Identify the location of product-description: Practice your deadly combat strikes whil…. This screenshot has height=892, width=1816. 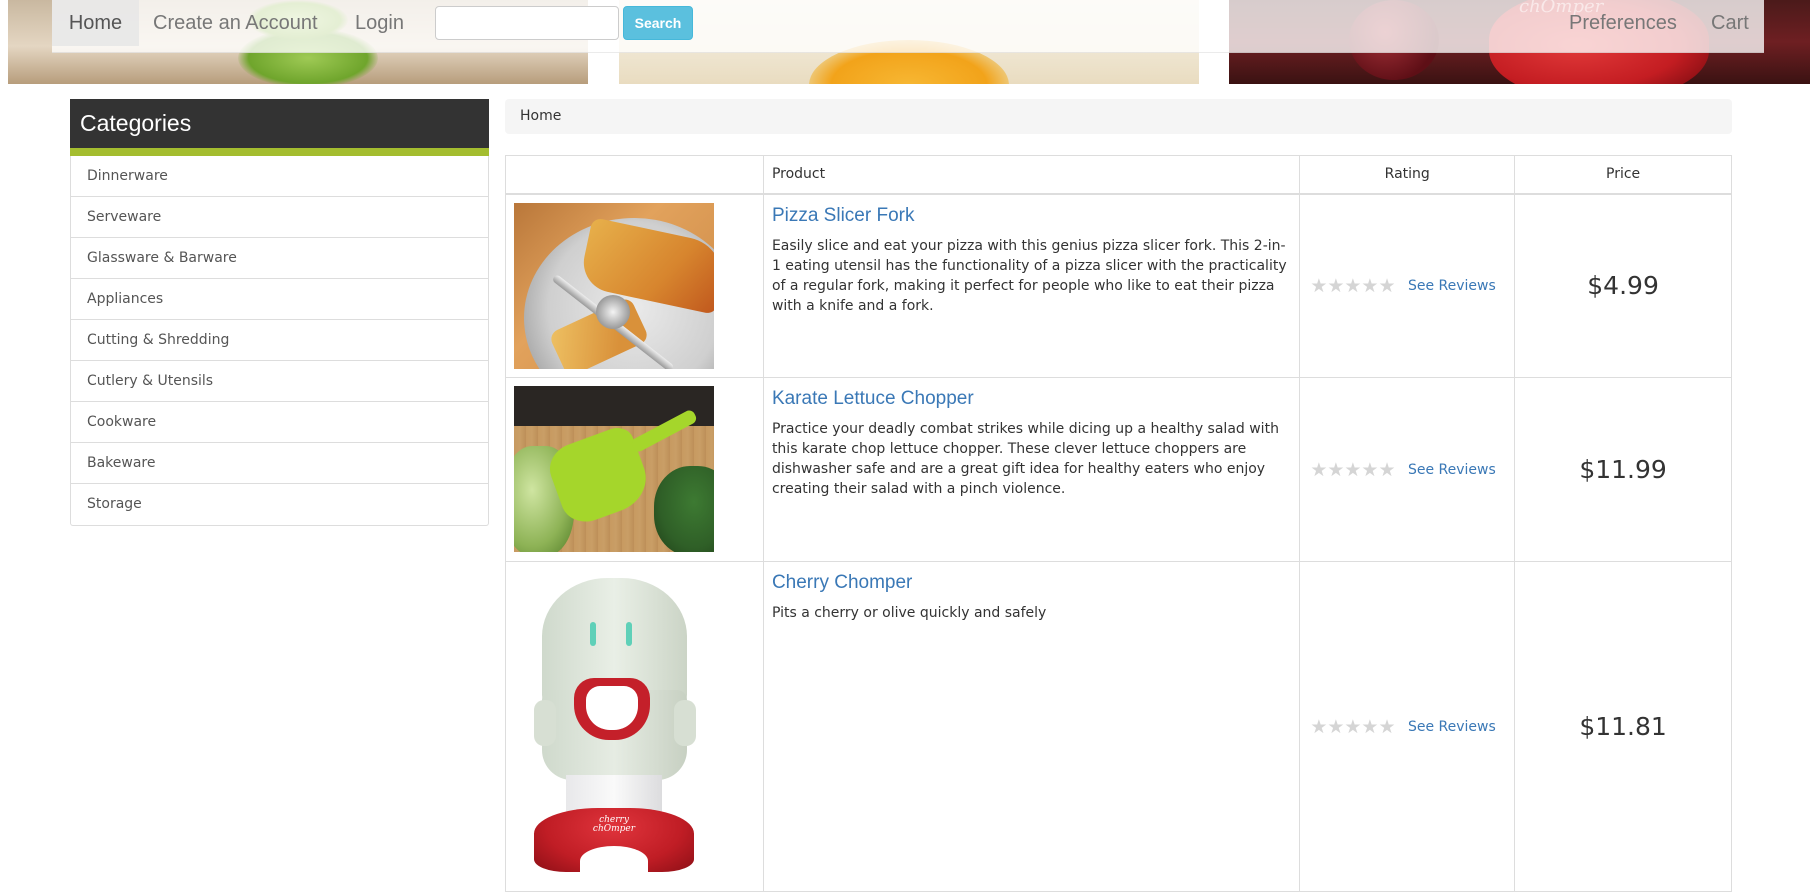
(1025, 459).